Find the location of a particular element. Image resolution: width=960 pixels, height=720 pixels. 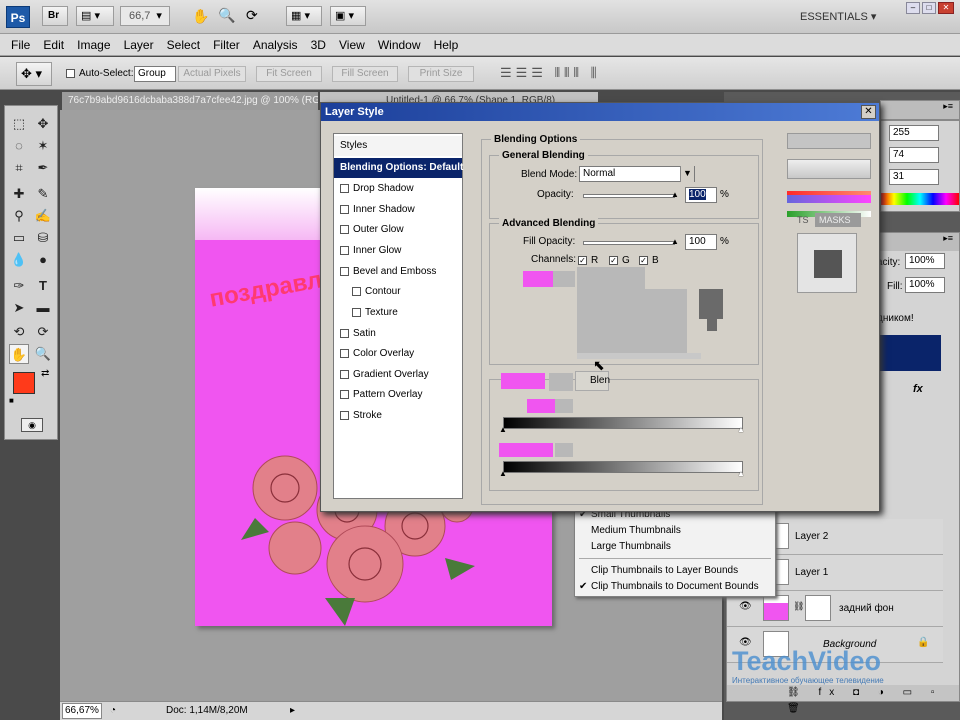

style-item-drop-shadow: Drop Shadow is located at coordinates (398, 189).